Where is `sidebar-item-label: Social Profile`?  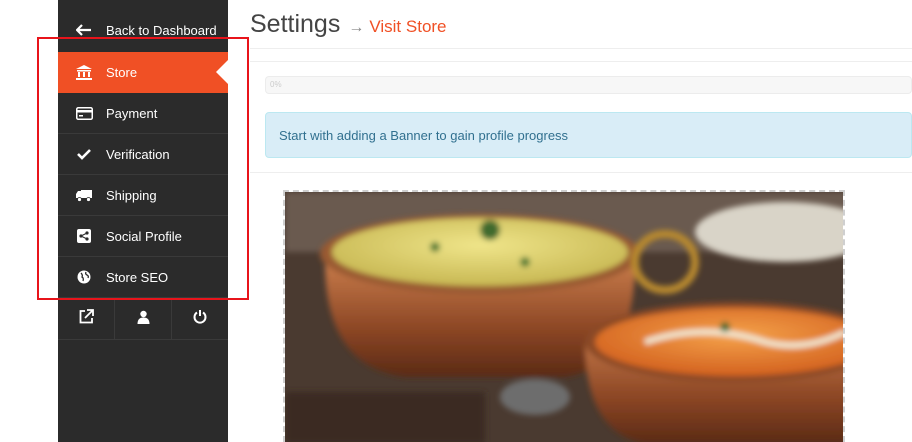 sidebar-item-label: Social Profile is located at coordinates (144, 236).